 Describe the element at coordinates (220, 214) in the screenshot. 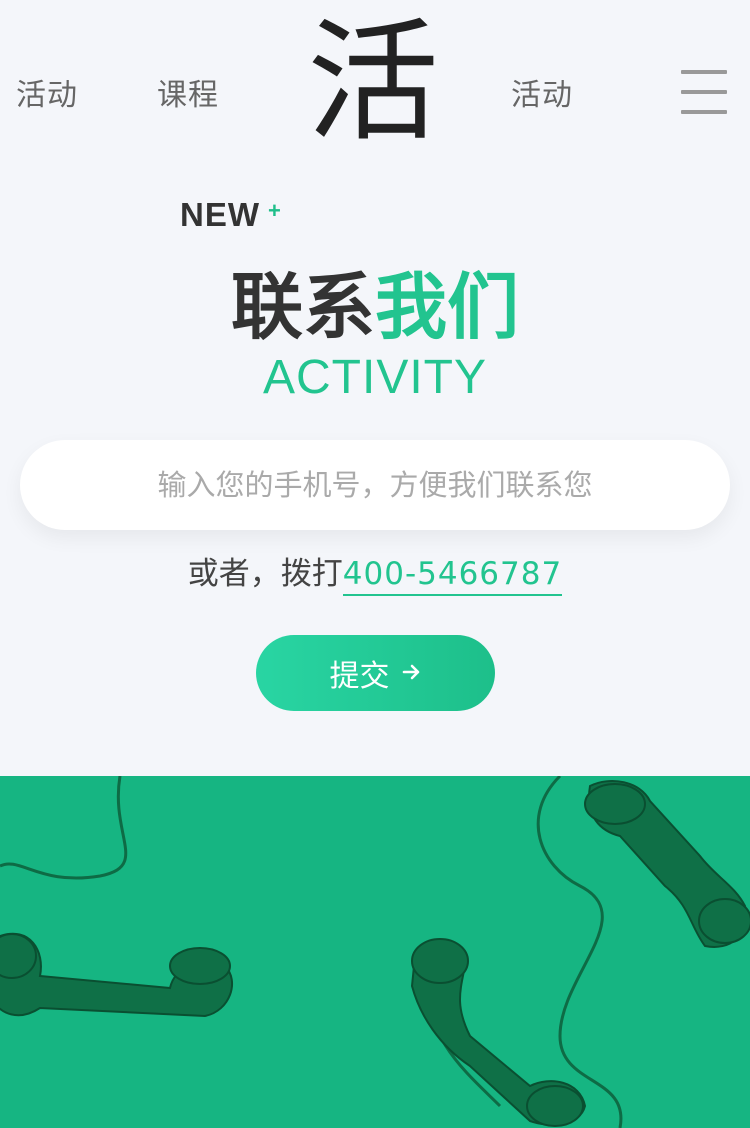

I see `new-badge: NEW` at that location.